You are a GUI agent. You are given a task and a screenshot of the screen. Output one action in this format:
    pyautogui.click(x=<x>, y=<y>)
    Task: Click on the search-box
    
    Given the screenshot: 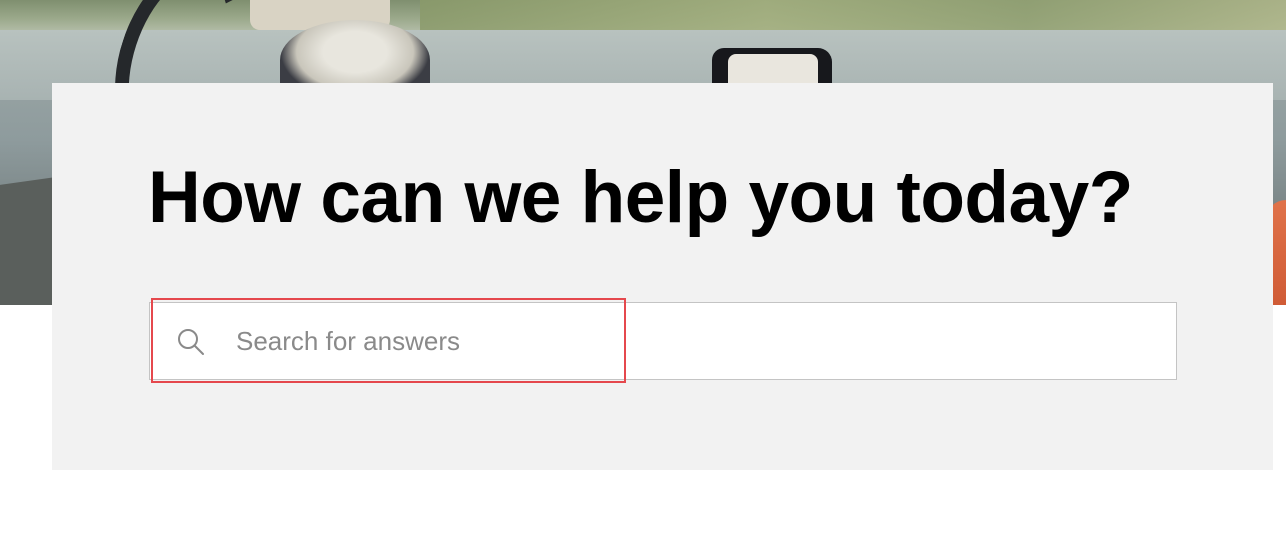 What is the action you would take?
    pyautogui.click(x=663, y=341)
    